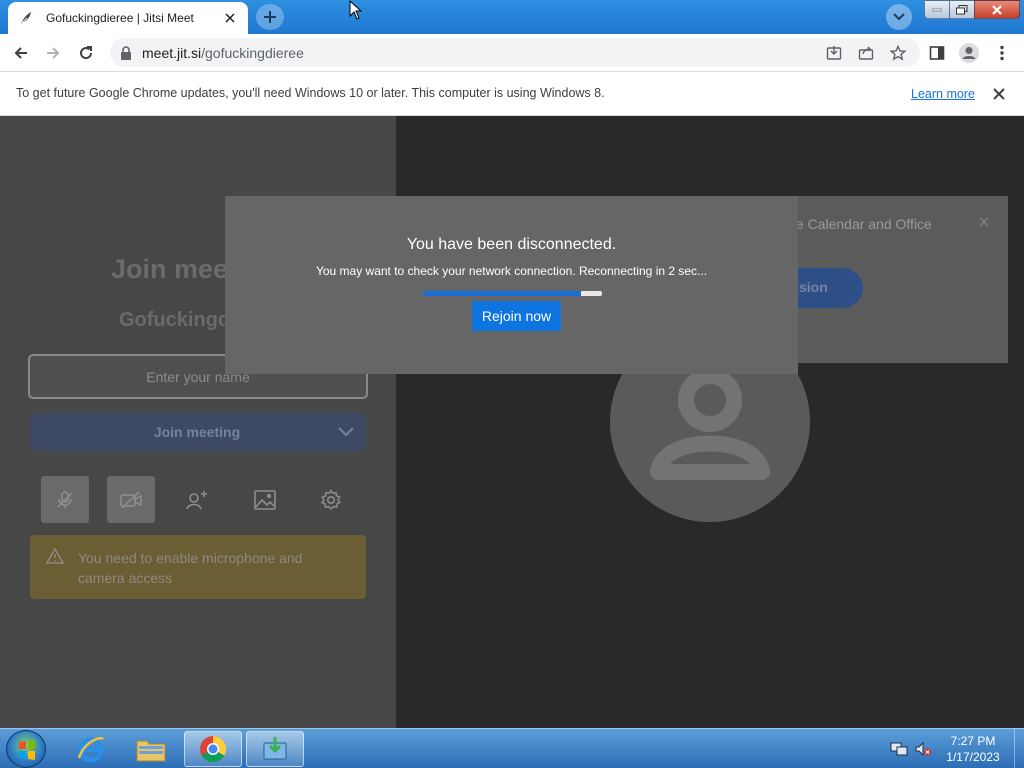 This screenshot has width=1024, height=768. I want to click on back-button, so click(21, 53).